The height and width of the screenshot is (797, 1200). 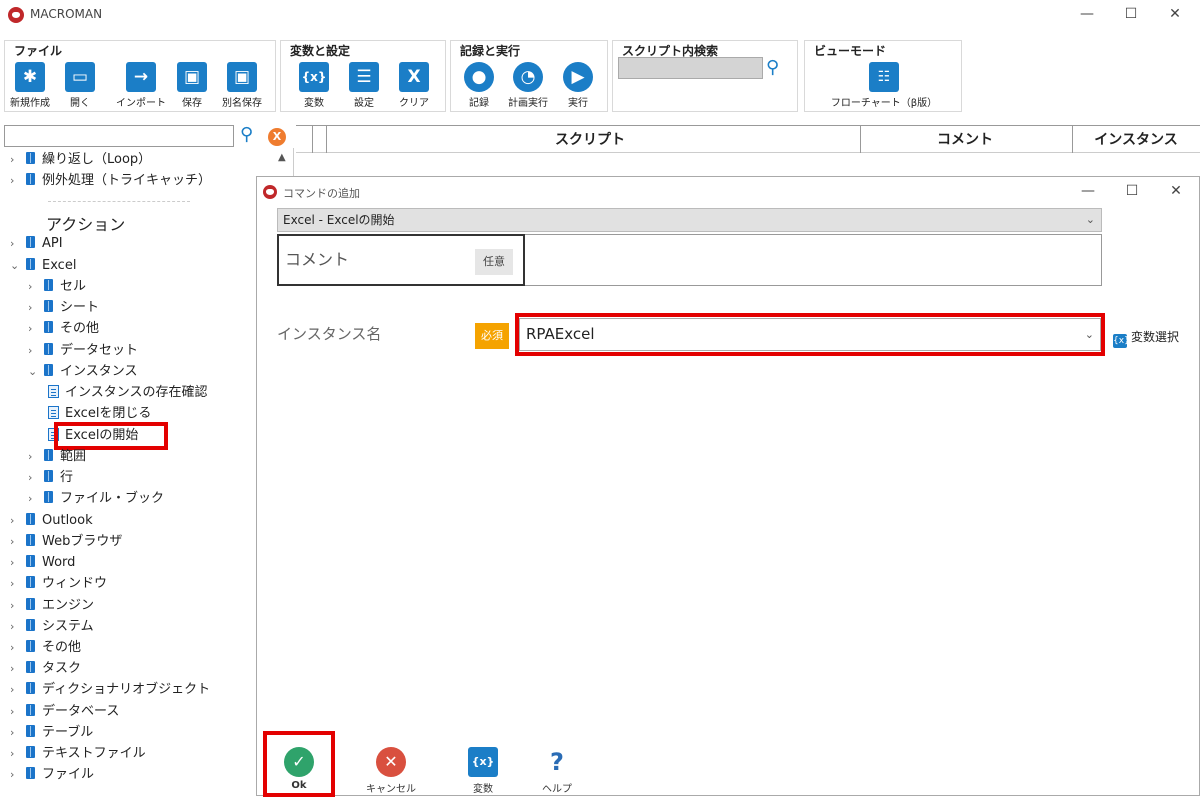 I want to click on instance-name-label: インスタンス名, so click(x=329, y=334).